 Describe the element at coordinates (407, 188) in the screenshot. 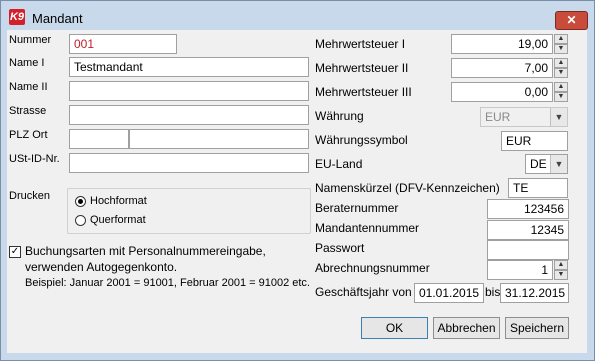

I see `kuerzel-label: Namenskürzel (DFV-Kennzeichen)` at that location.